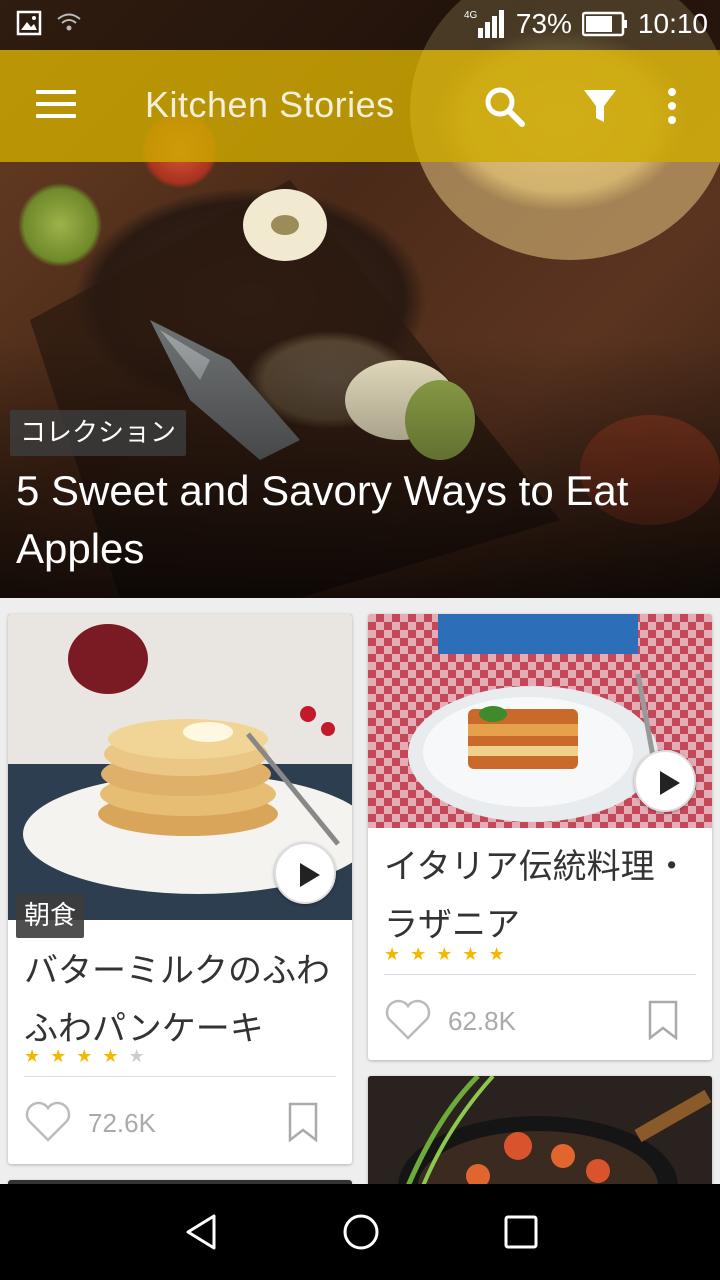  I want to click on status-bar: 4G 73% 10:10, so click(360, 25).